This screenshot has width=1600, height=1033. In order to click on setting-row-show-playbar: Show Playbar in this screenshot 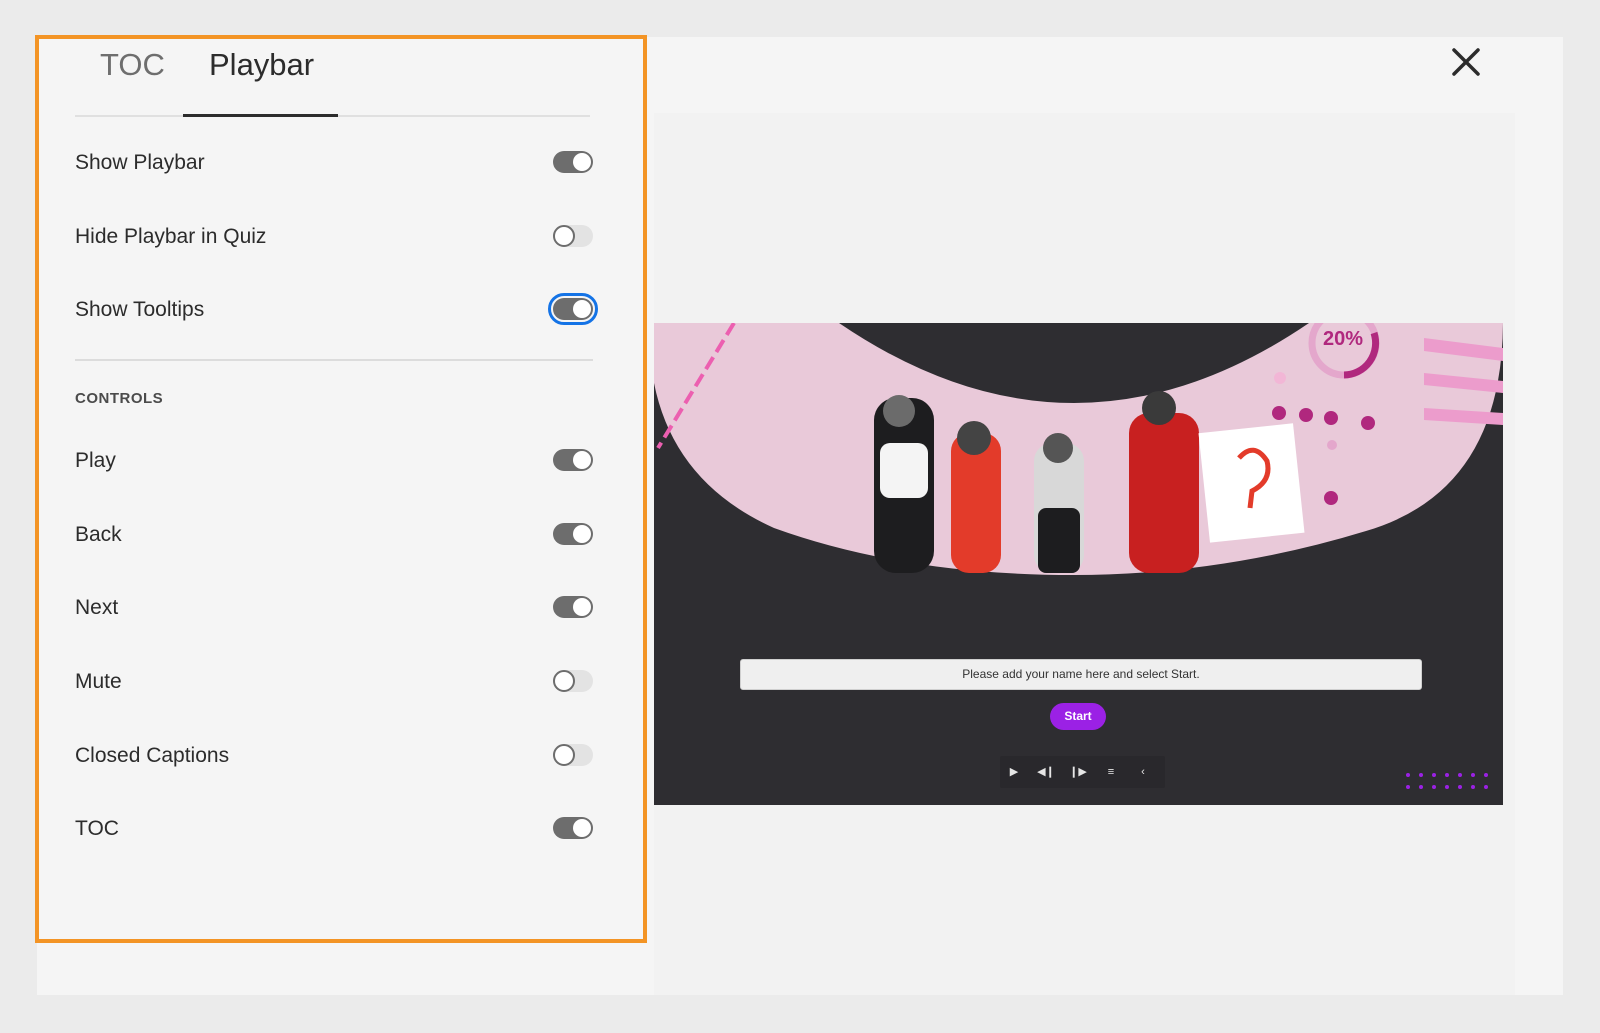, I will do `click(334, 163)`.